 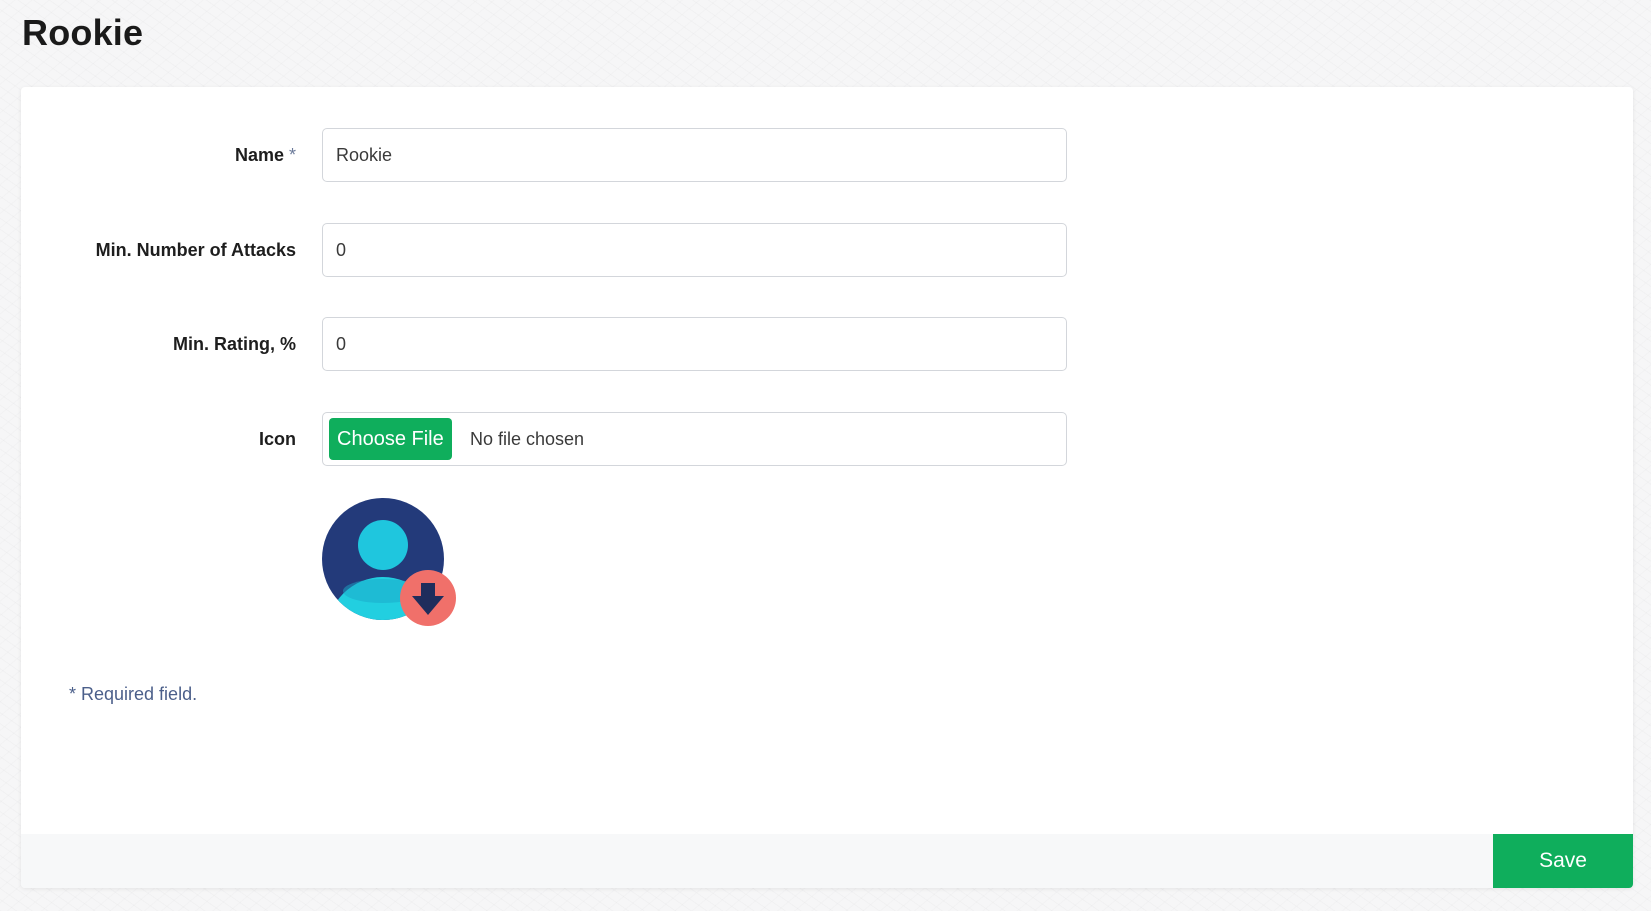 What do you see at coordinates (277, 439) in the screenshot?
I see `icon-label: Icon` at bounding box center [277, 439].